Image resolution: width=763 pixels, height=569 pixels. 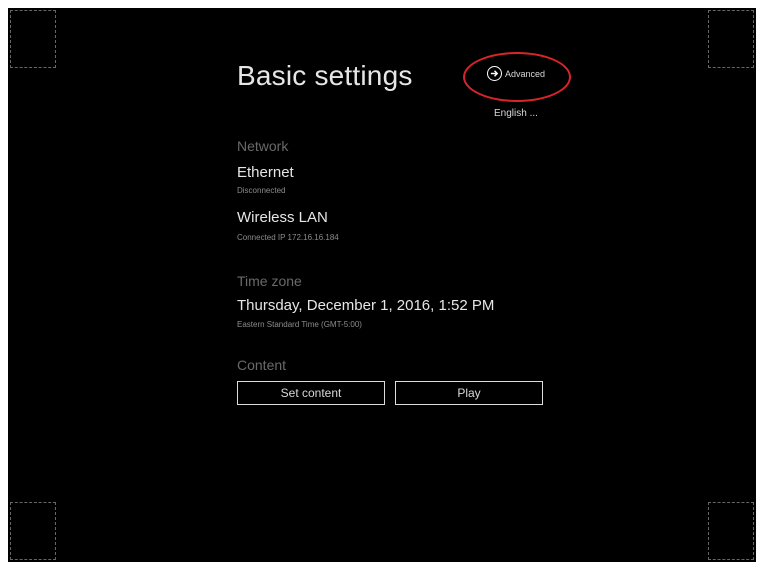 I want to click on wireless-lan-item: Wireless LAN, so click(x=282, y=217).